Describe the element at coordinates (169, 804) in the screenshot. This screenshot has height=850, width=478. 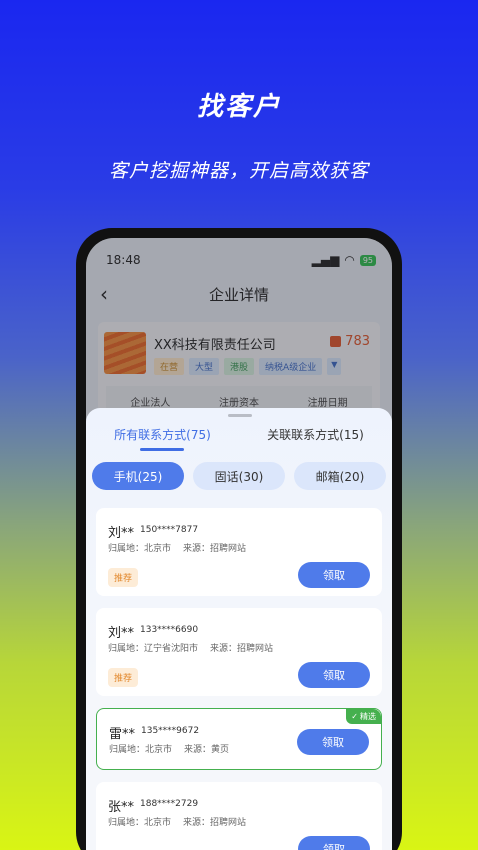
I see `contact-phone: 188****2729` at that location.